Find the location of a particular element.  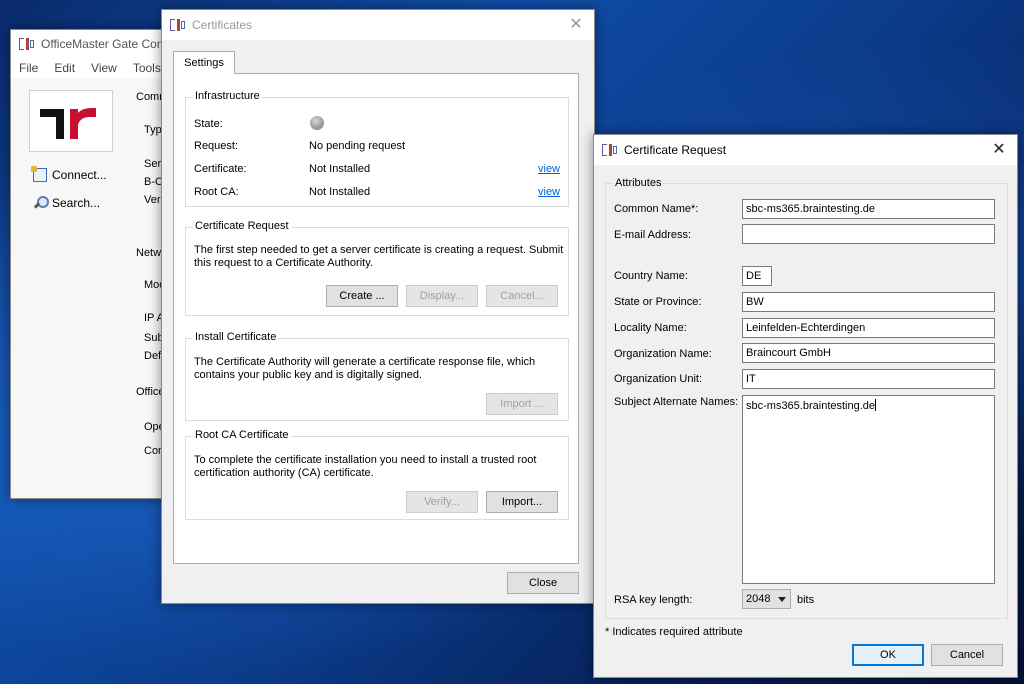

state-province-label: State or Province: is located at coordinates (658, 302).